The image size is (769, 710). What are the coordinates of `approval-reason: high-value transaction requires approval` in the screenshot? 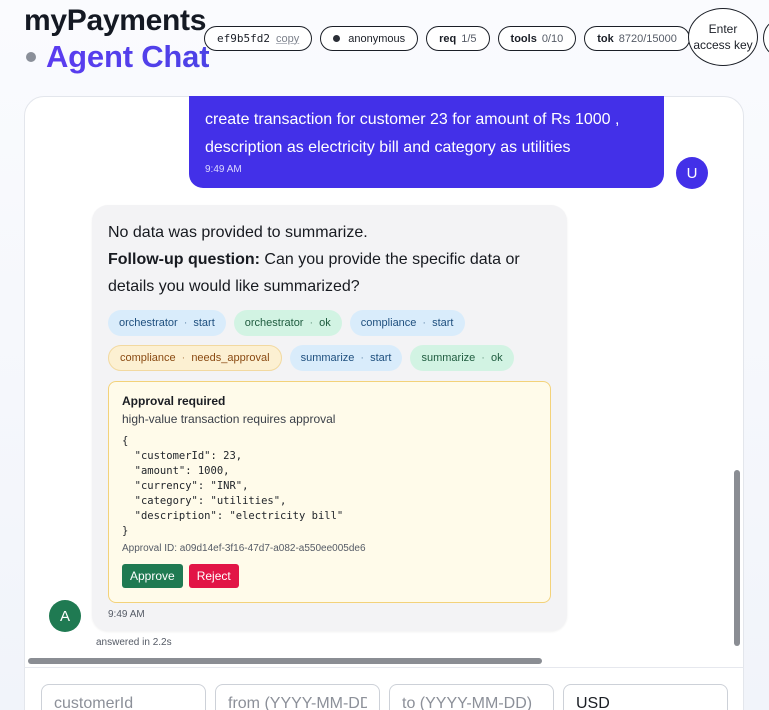 It's located at (229, 419).